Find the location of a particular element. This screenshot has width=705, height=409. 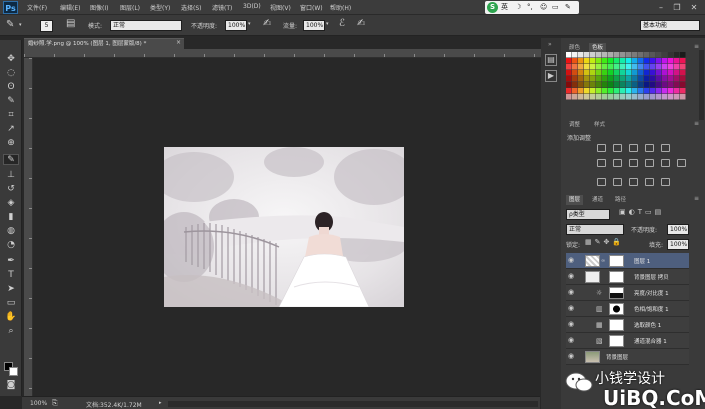

gradient-map-icon is located at coordinates (649, 182).